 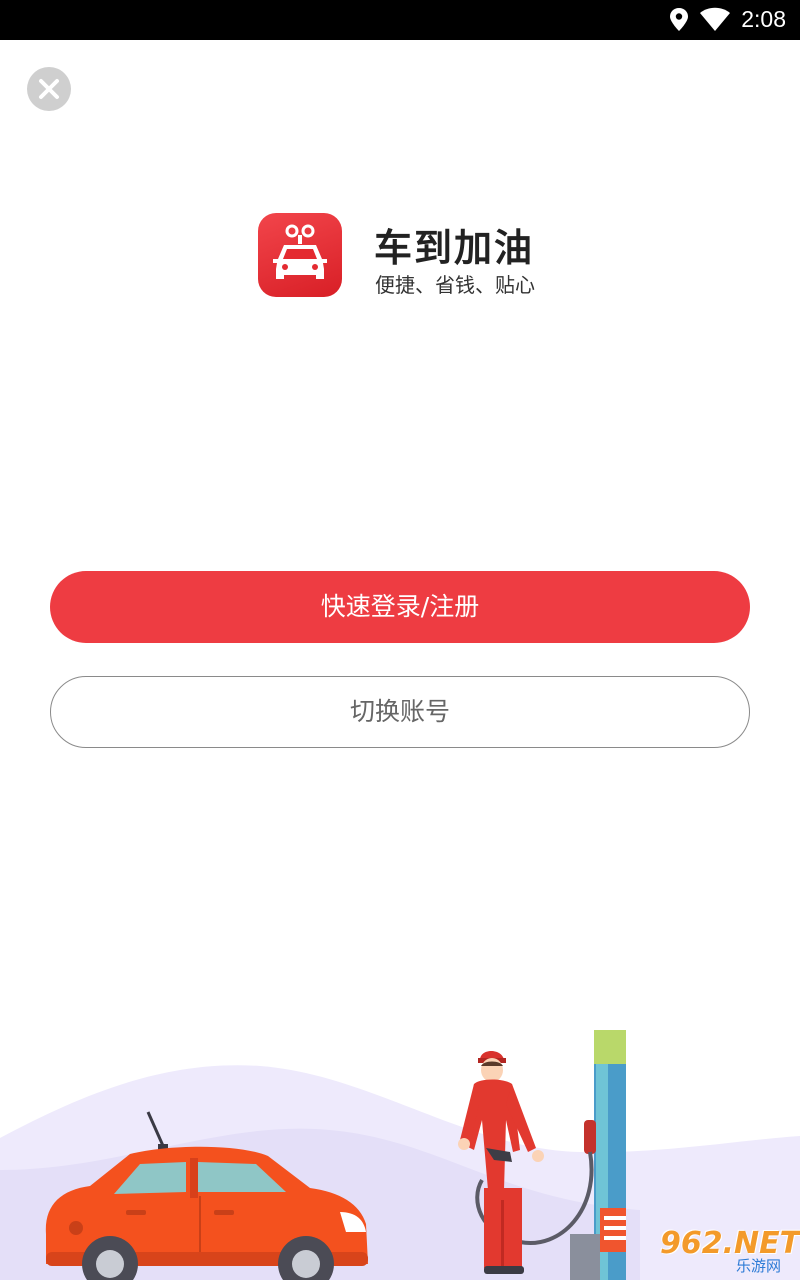 What do you see at coordinates (400, 20) in the screenshot?
I see `status-bar: 2:08` at bounding box center [400, 20].